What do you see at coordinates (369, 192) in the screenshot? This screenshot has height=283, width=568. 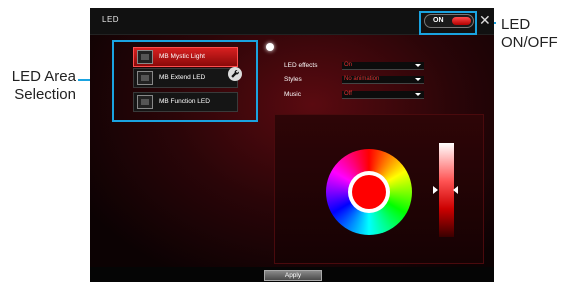 I see `color-preview` at bounding box center [369, 192].